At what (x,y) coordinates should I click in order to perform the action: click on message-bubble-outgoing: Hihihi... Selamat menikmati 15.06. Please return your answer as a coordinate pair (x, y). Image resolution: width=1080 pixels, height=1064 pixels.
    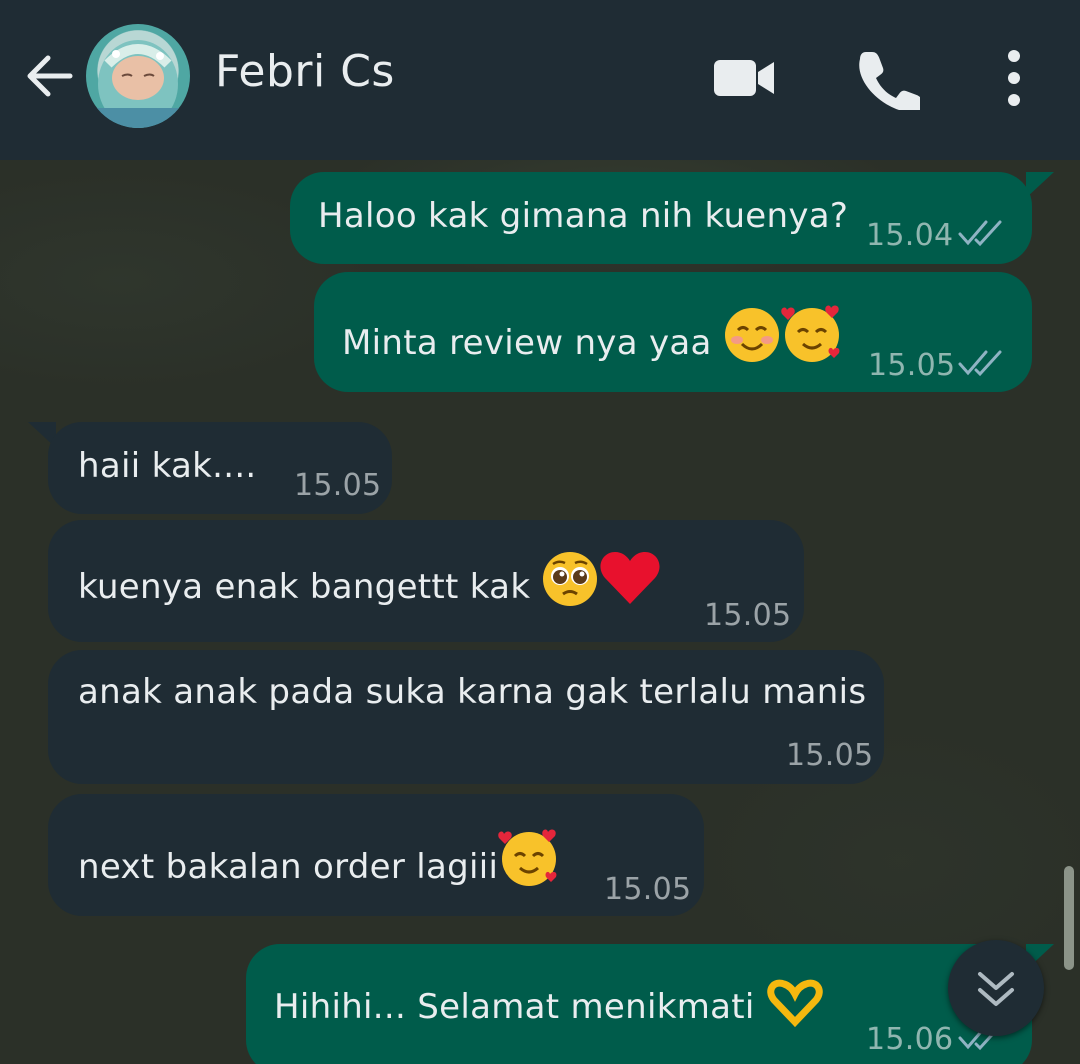
    Looking at the image, I should click on (639, 1004).